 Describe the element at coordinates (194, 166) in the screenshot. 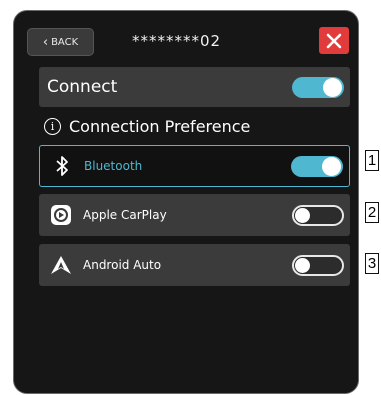

I see `option-row-bluetooth: Bluetooth` at that location.